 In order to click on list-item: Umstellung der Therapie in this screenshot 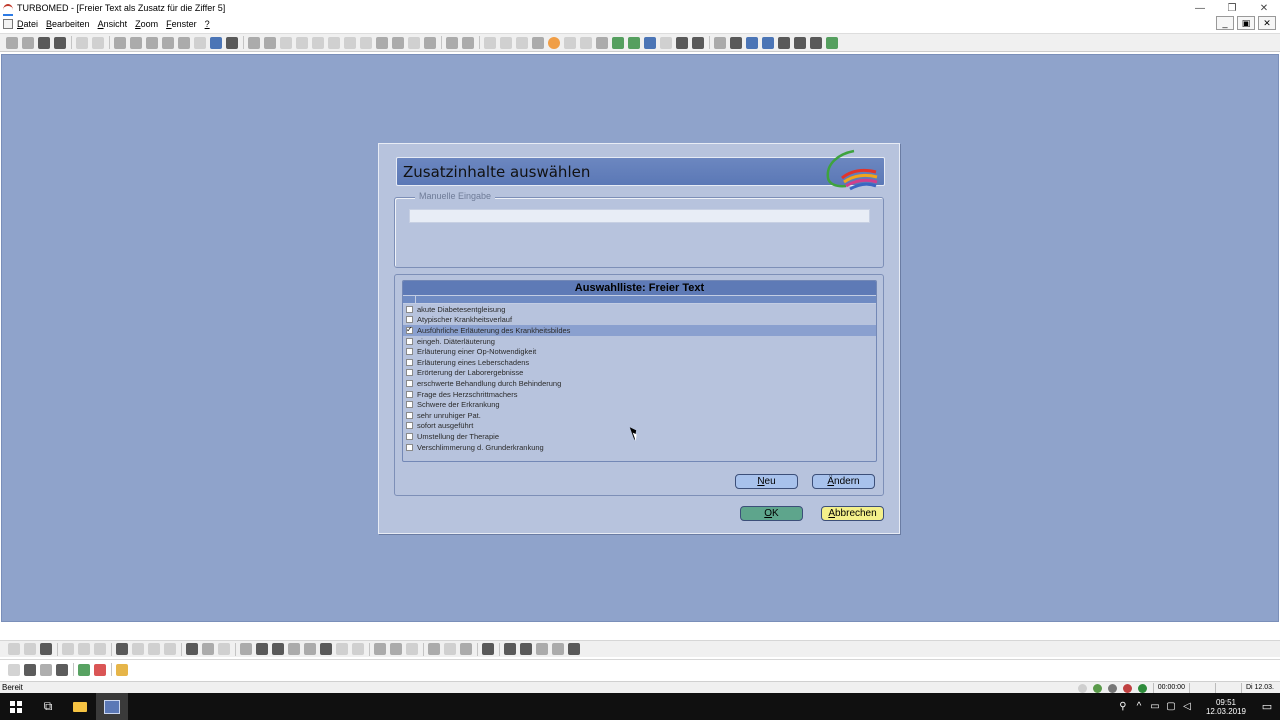, I will do `click(639, 436)`.